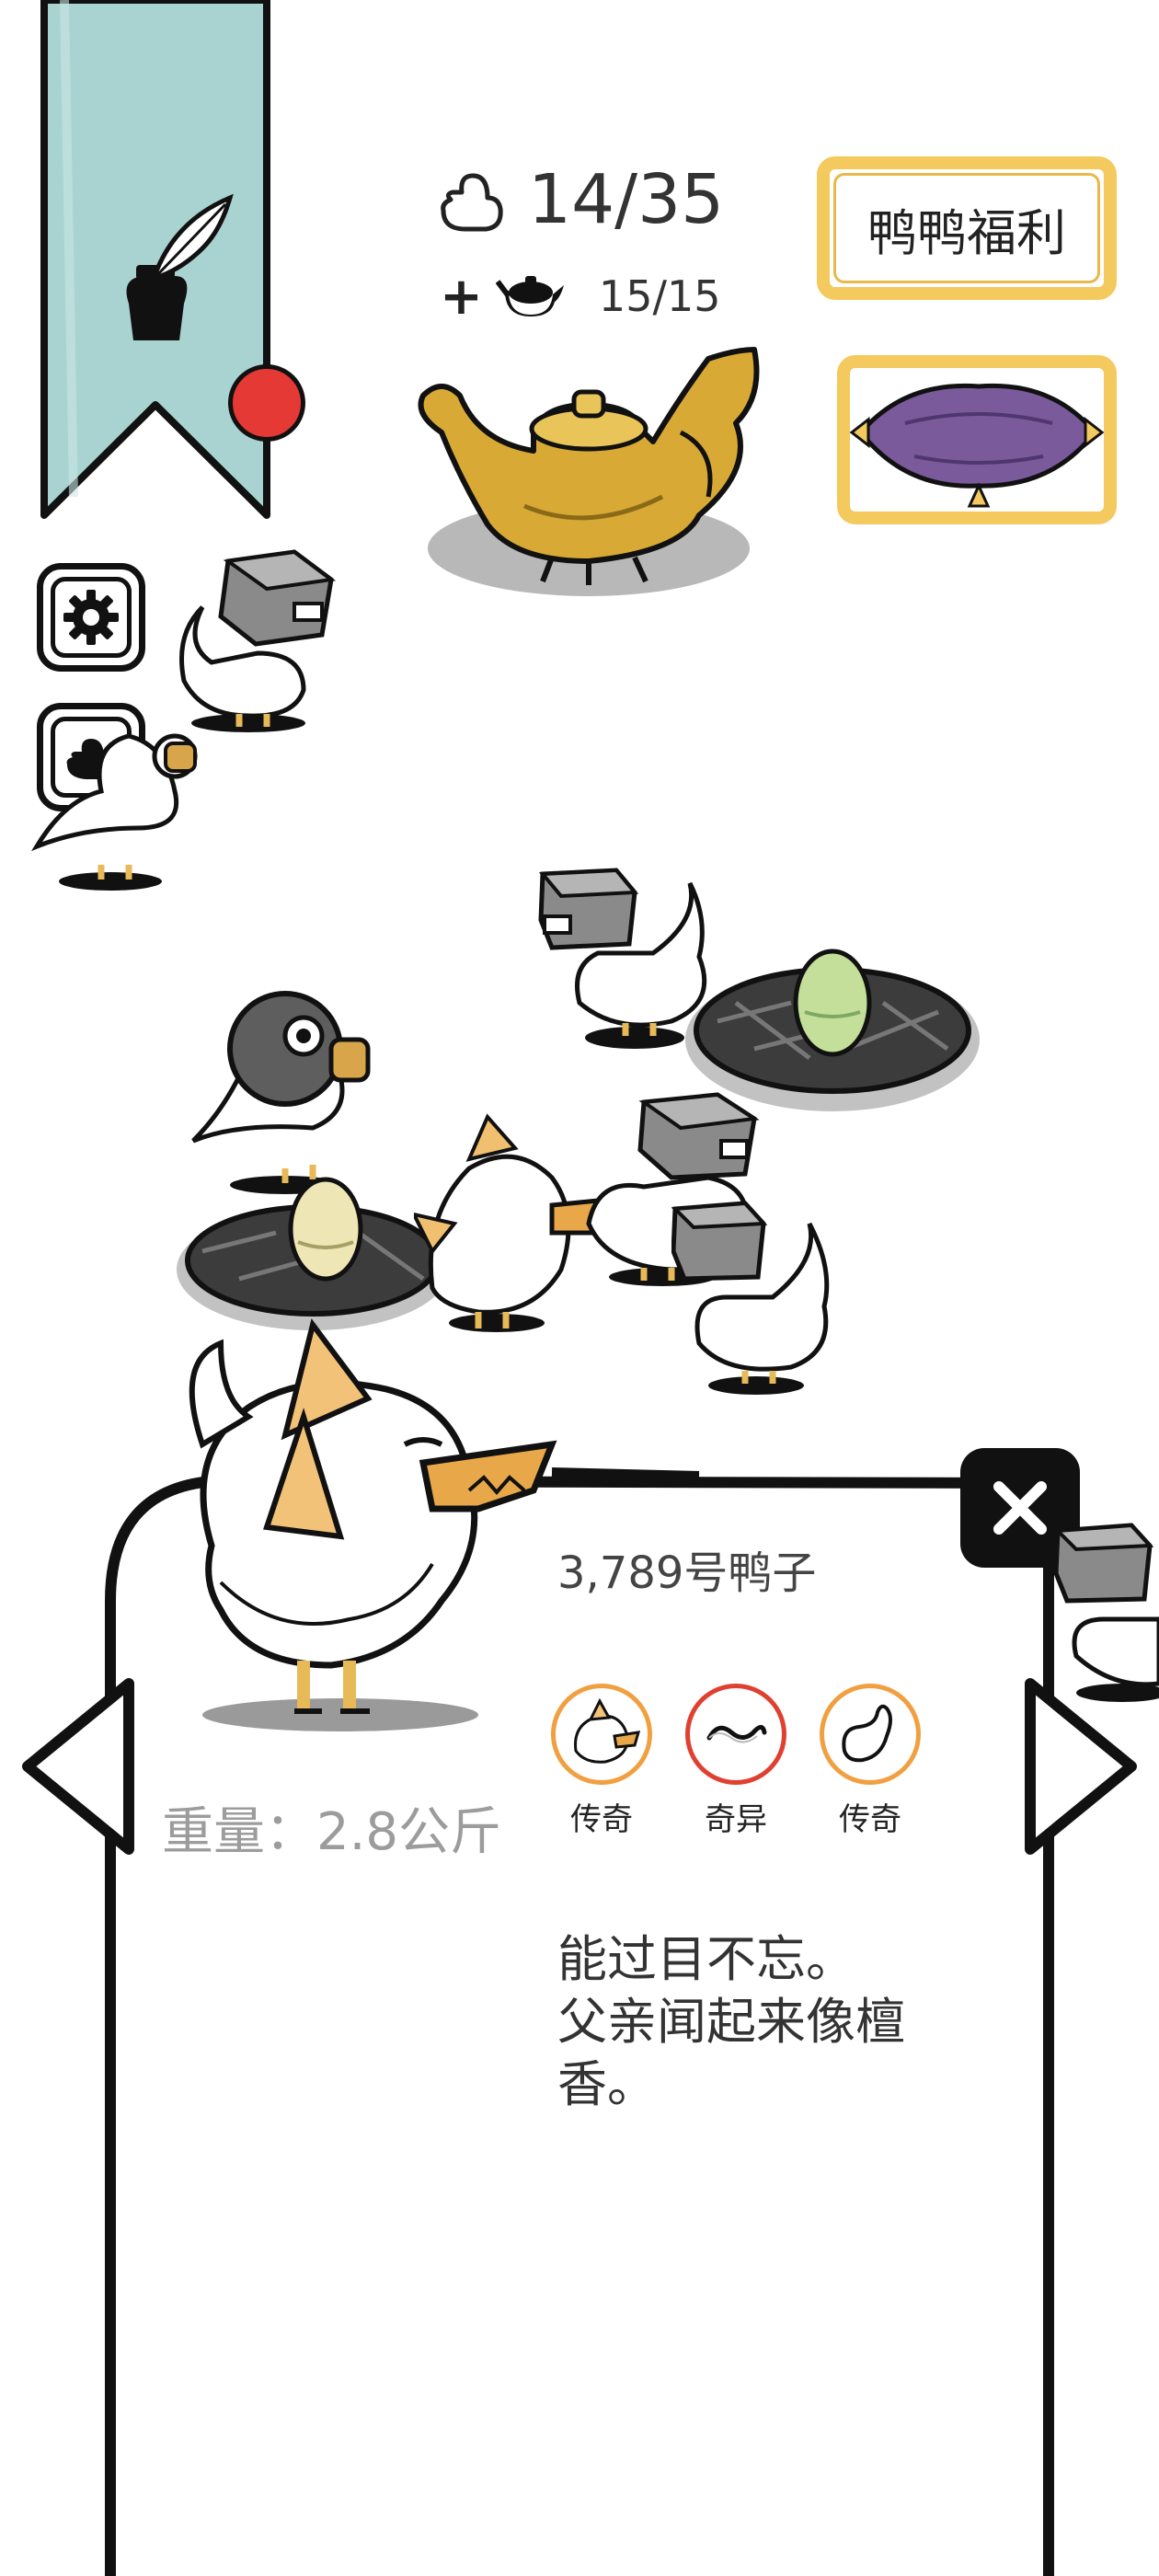 This screenshot has width=1159, height=2576. I want to click on teapot-counter: + 15/15, so click(580, 296).